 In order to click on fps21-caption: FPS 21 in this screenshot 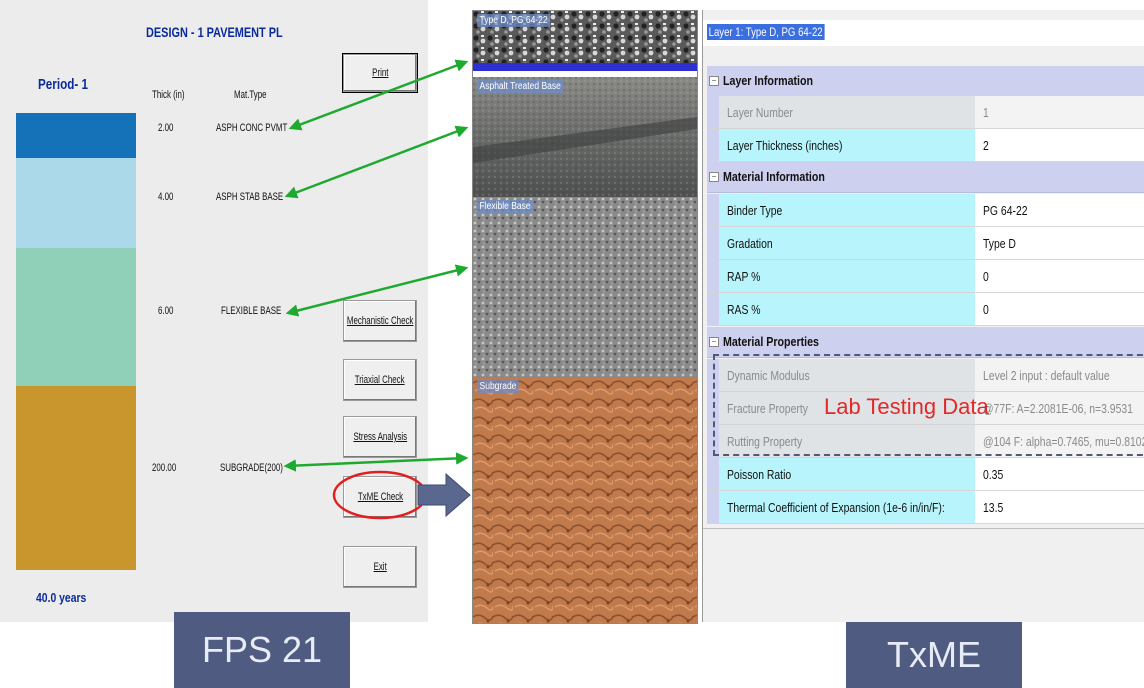, I will do `click(262, 650)`.